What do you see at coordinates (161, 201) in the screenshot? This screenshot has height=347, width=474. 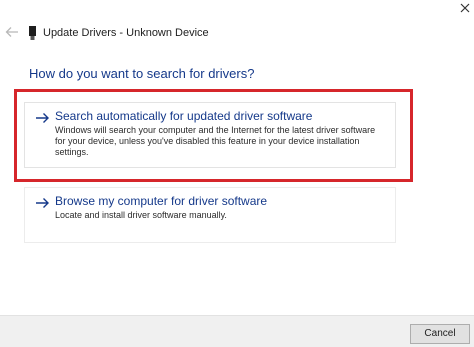 I see `option-title: Browse my computer for driver software` at bounding box center [161, 201].